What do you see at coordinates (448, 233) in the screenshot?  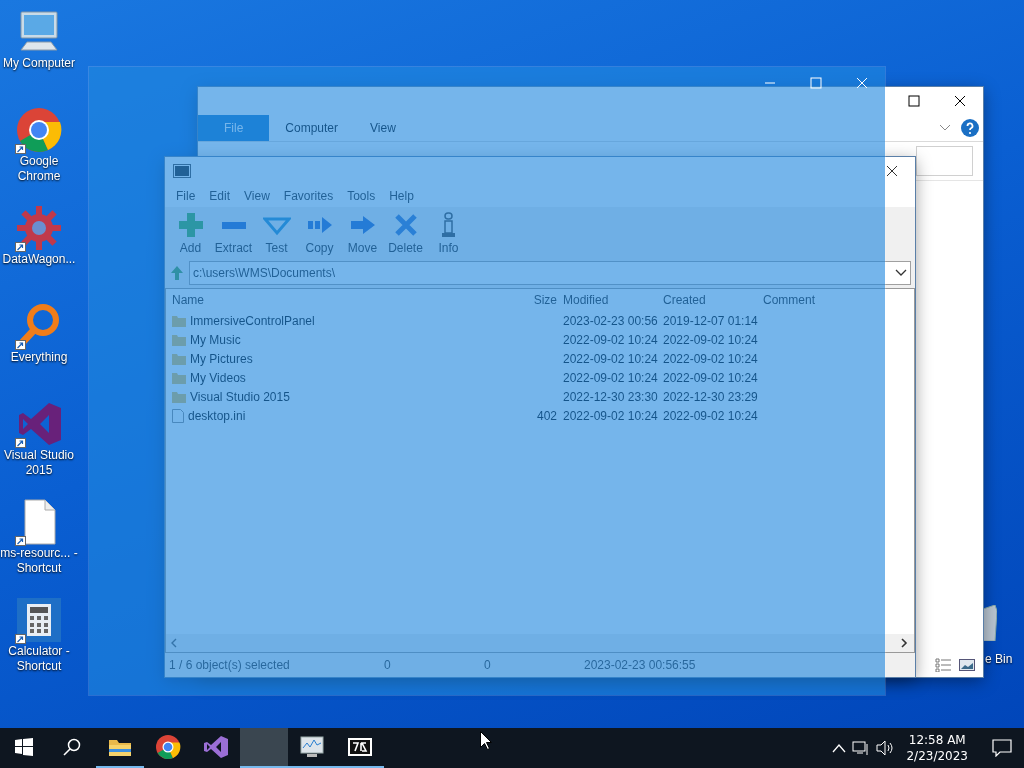 I see `toolbar-button: Info` at bounding box center [448, 233].